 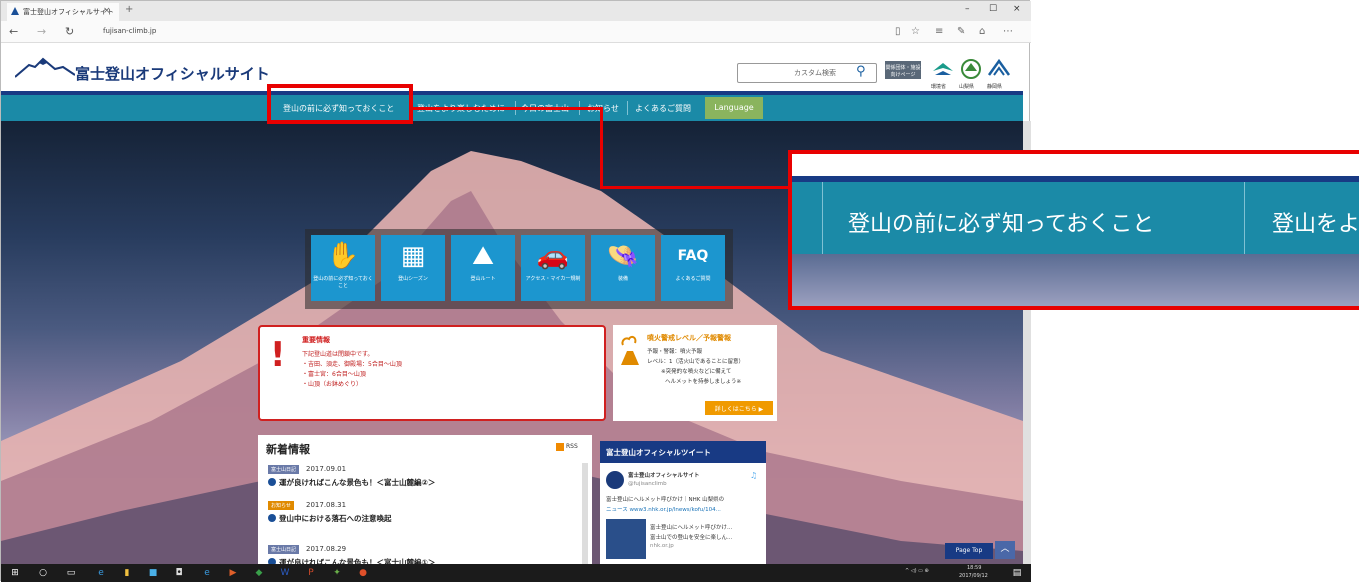 What do you see at coordinates (971, 73) in the screenshot?
I see `yamanashi-logo-icon: 山梨県` at bounding box center [971, 73].